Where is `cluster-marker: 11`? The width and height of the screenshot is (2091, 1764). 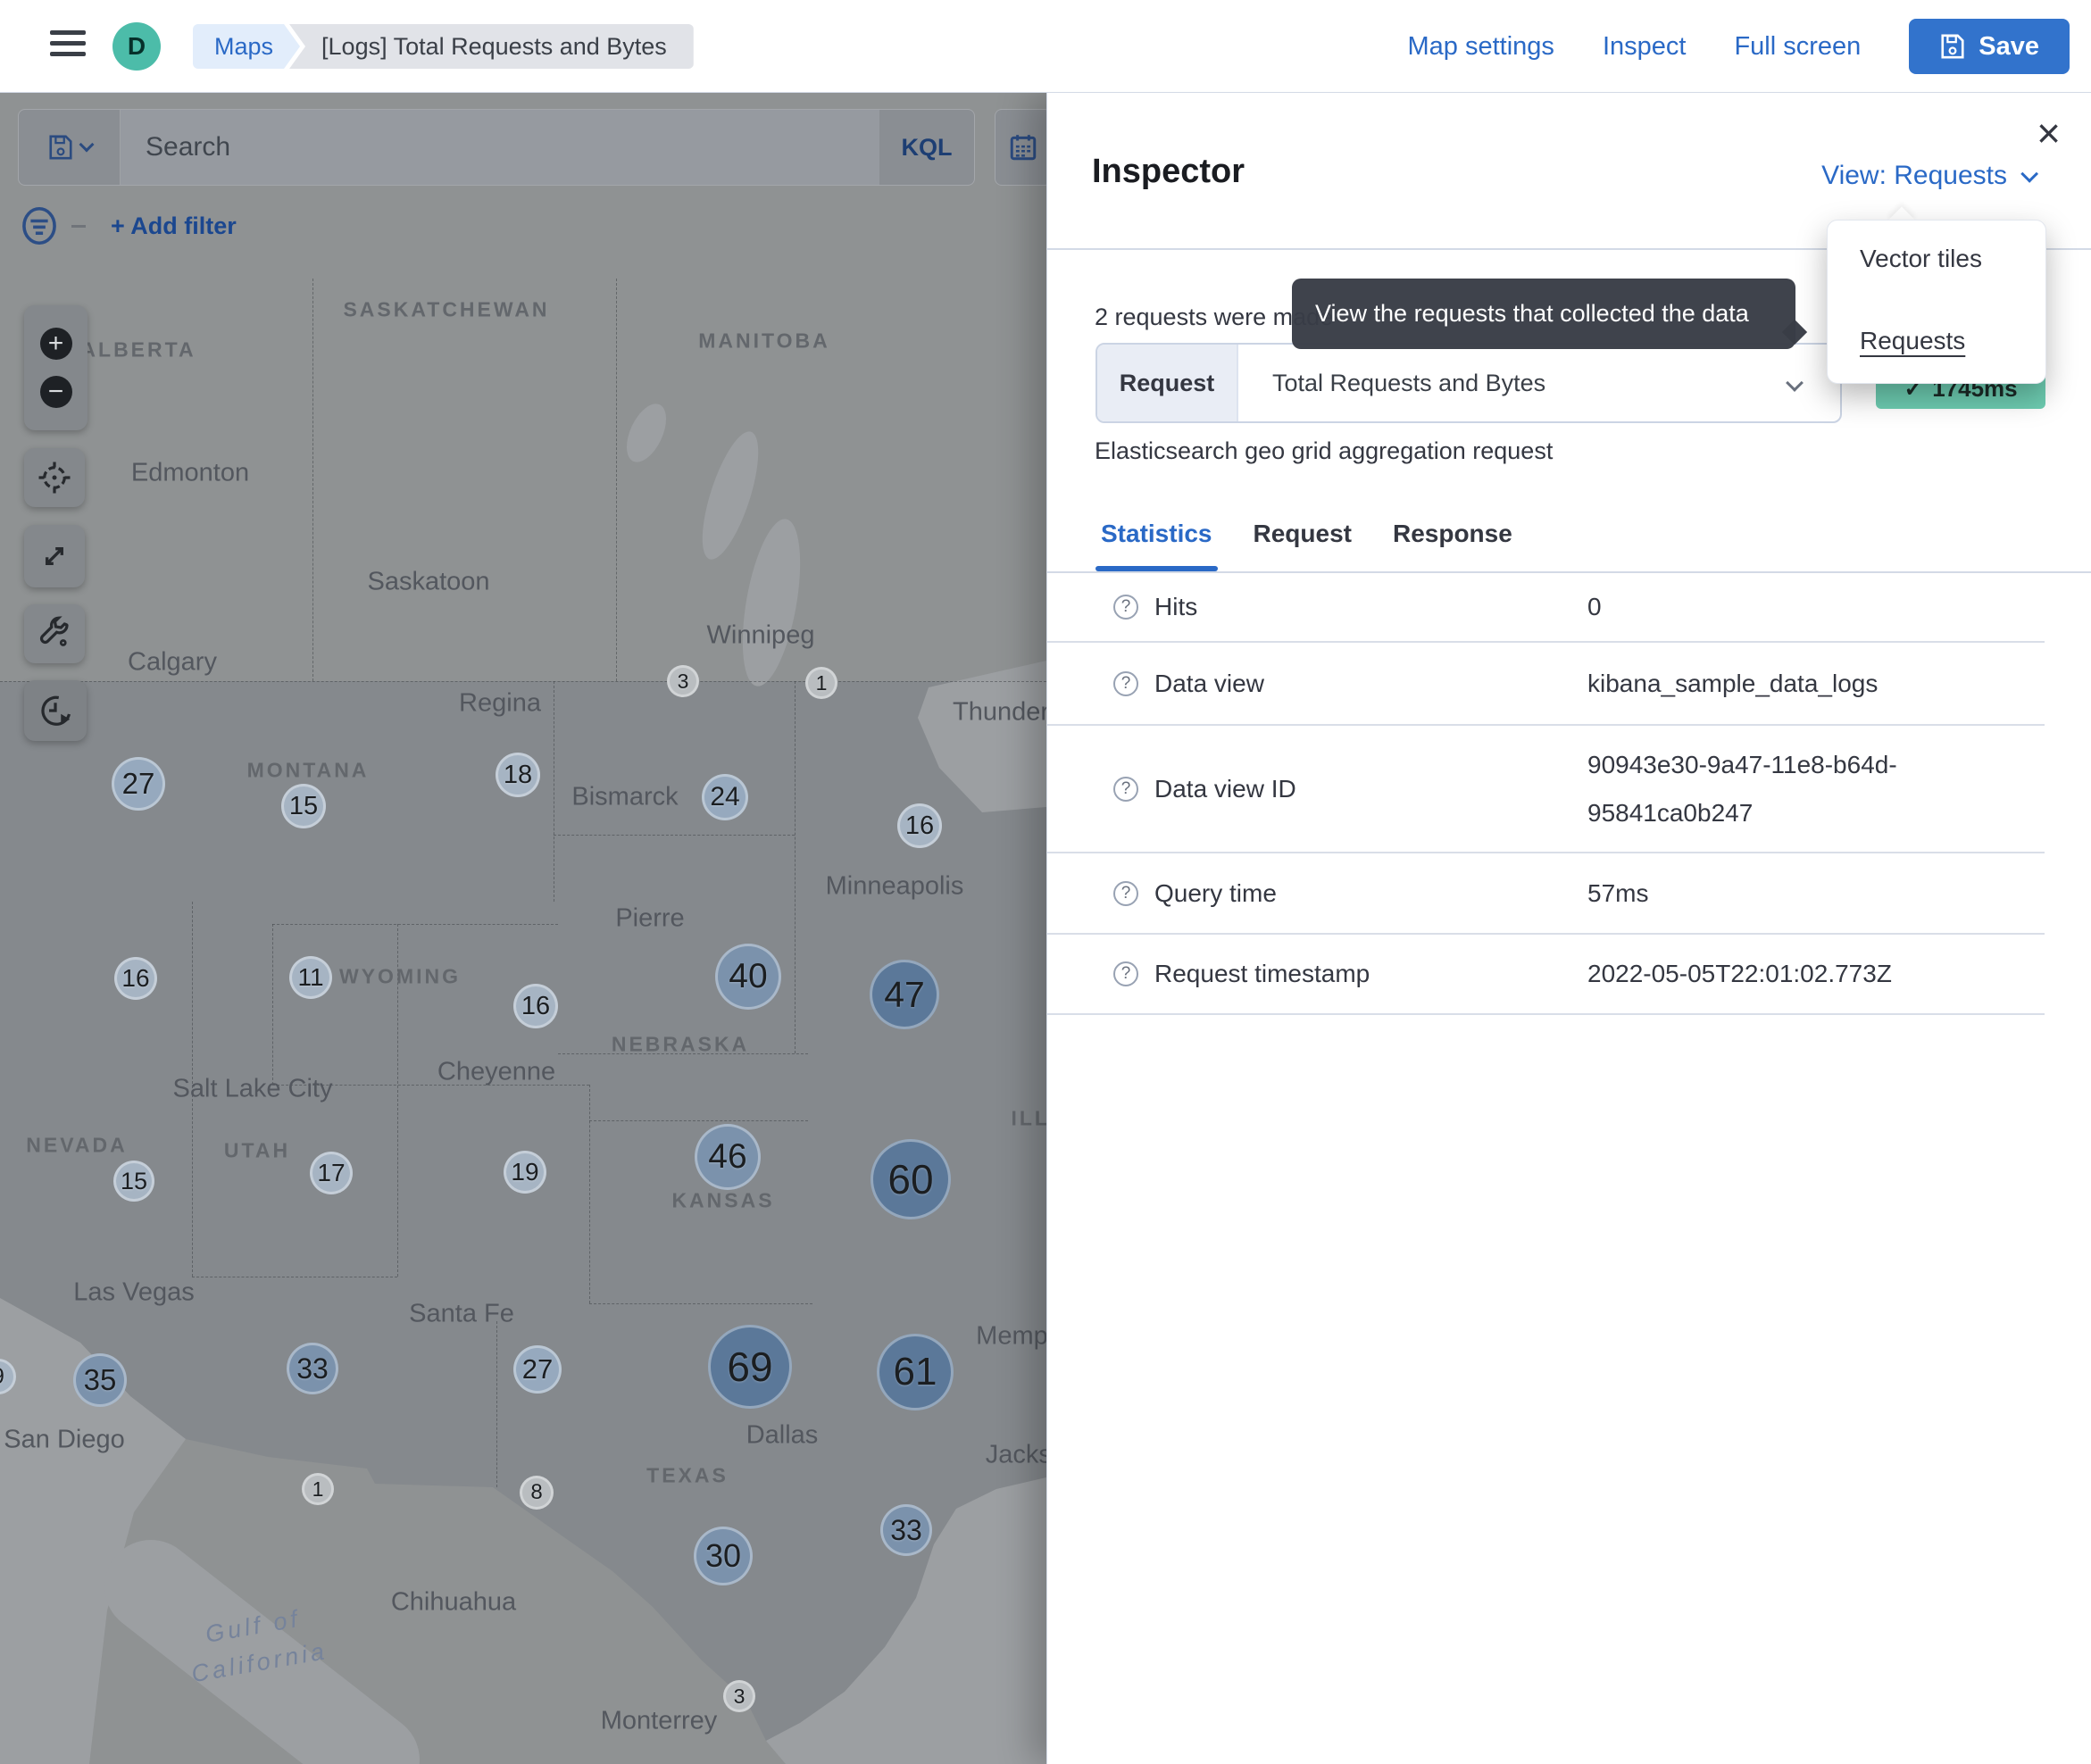
cluster-marker: 11 is located at coordinates (311, 977).